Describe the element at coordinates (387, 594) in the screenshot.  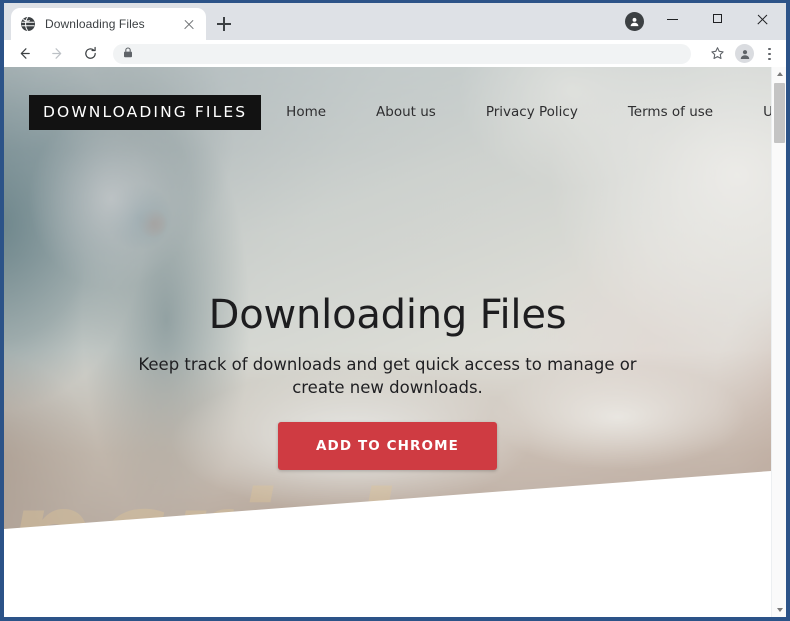
I see `page-below-fold` at that location.